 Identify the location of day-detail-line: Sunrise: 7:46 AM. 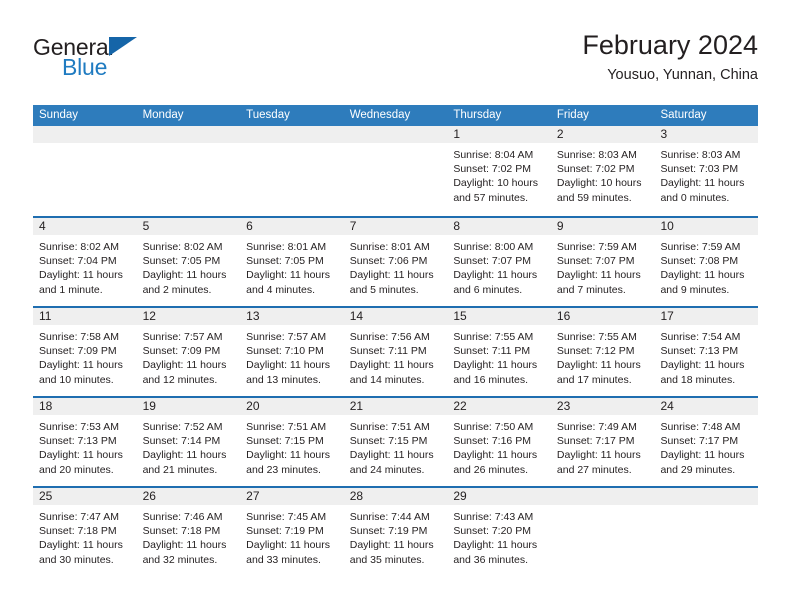
(182, 517).